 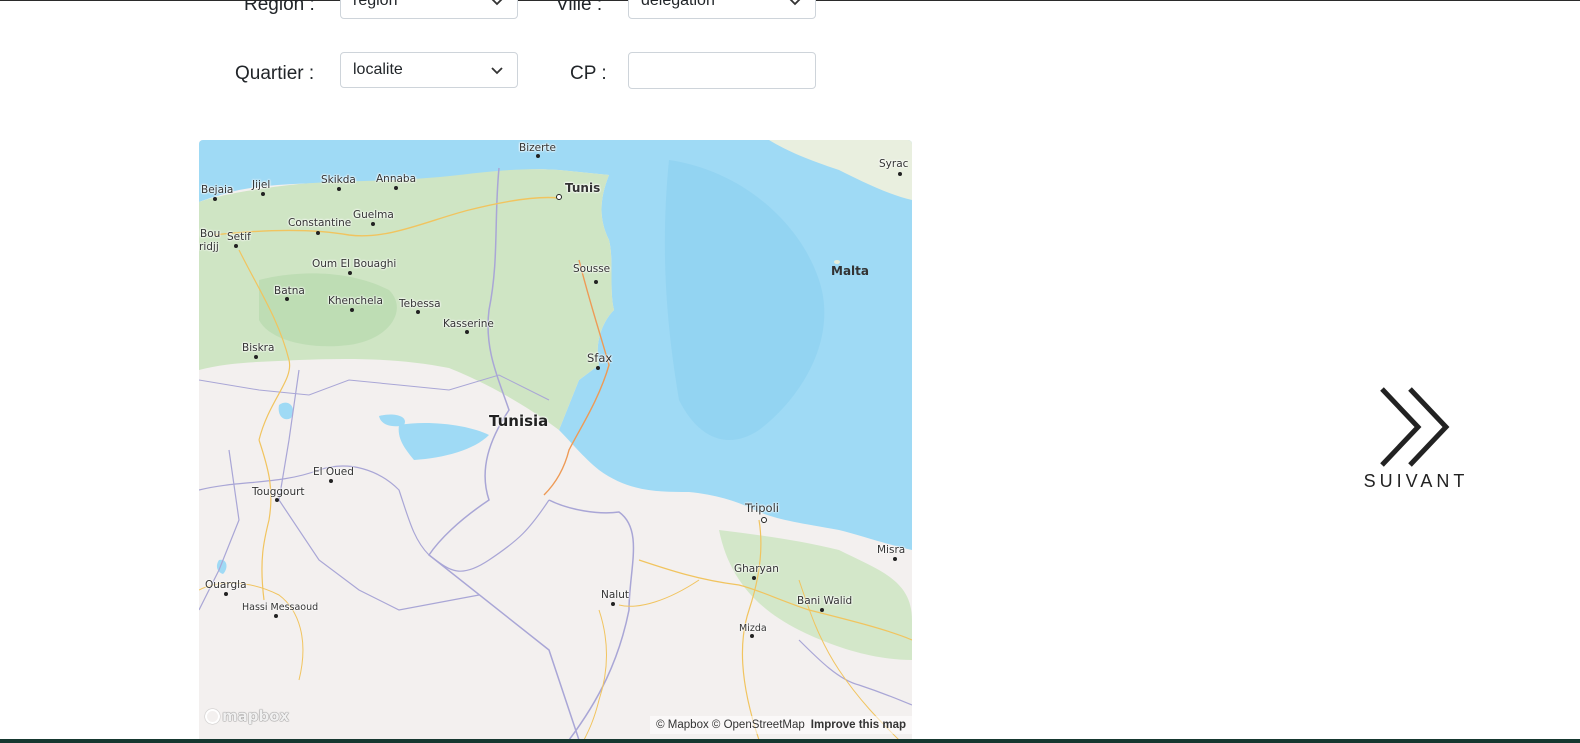 What do you see at coordinates (583, 188) in the screenshot?
I see `city-label-tunis: Tunis` at bounding box center [583, 188].